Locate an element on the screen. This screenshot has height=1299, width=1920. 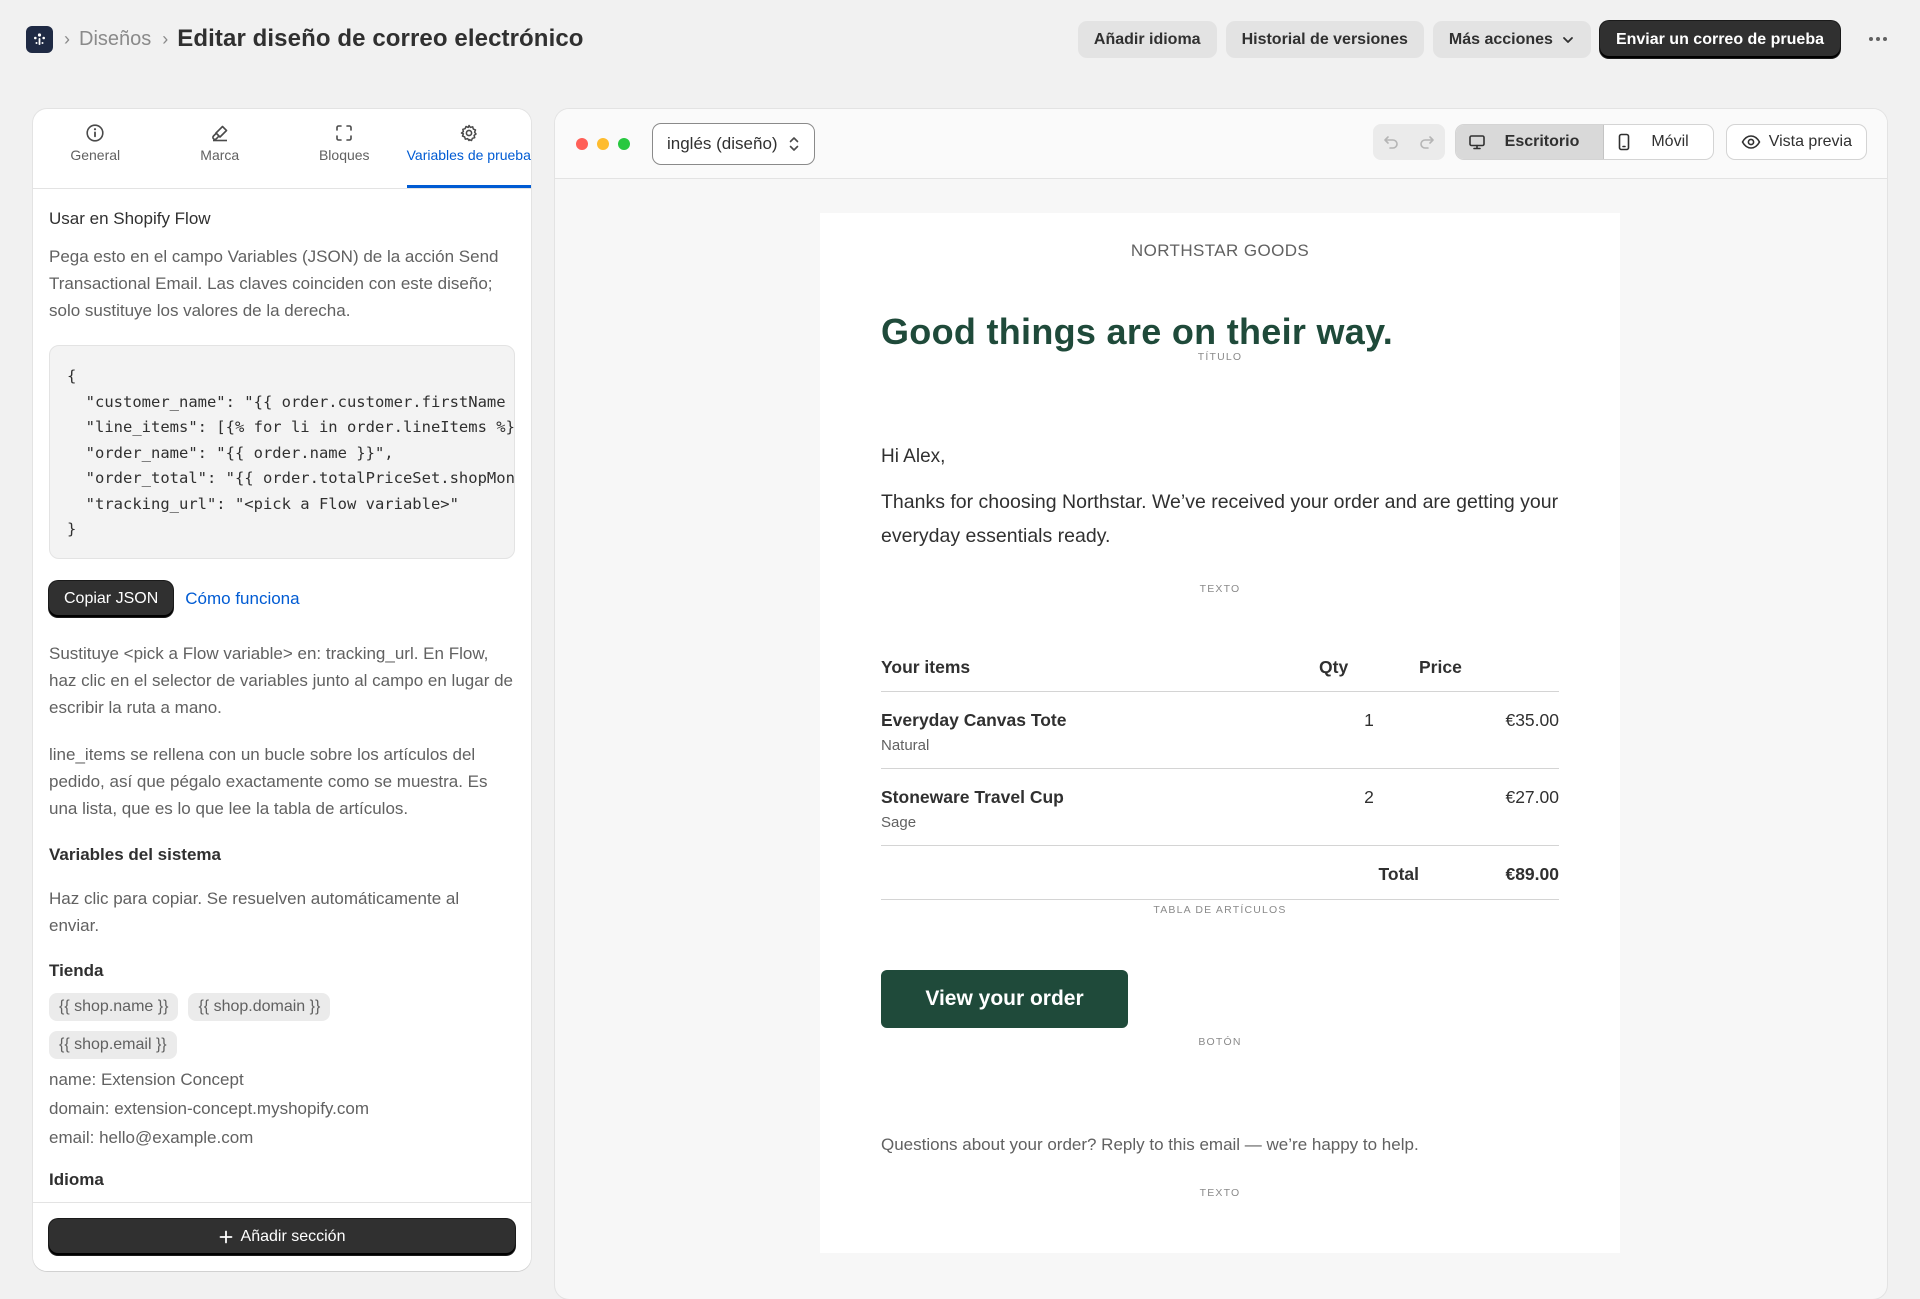
tab-brand: Marca is located at coordinates (220, 148).